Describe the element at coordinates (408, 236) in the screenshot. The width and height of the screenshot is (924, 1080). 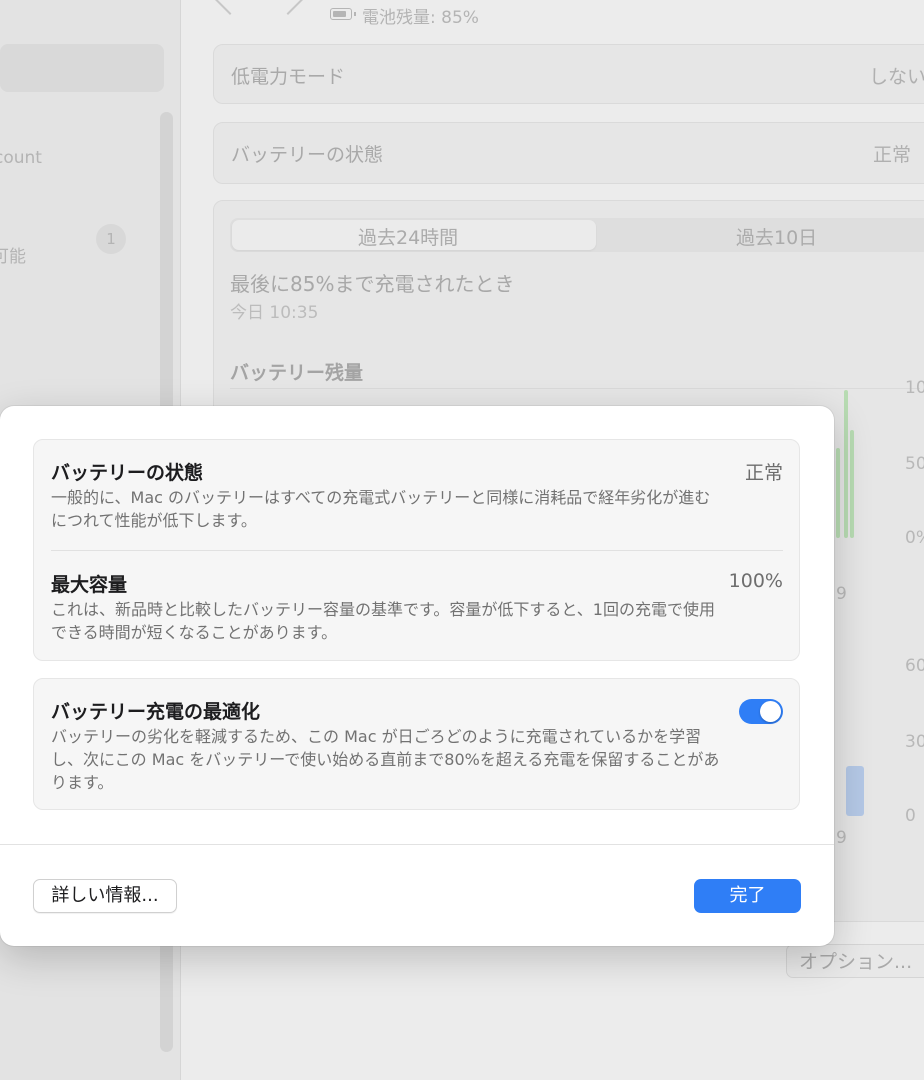
I see `tab-last-24-hours: 過去24時間` at that location.